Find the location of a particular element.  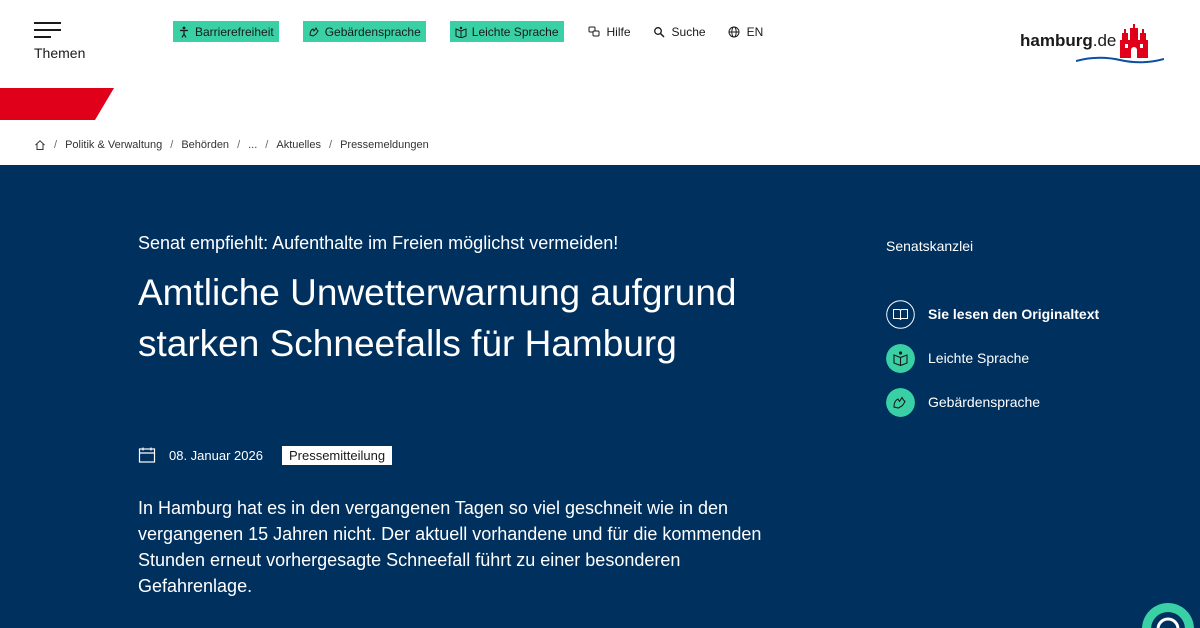

sidebar-item-label: Sie lesen den Originaltext is located at coordinates (1014, 314).